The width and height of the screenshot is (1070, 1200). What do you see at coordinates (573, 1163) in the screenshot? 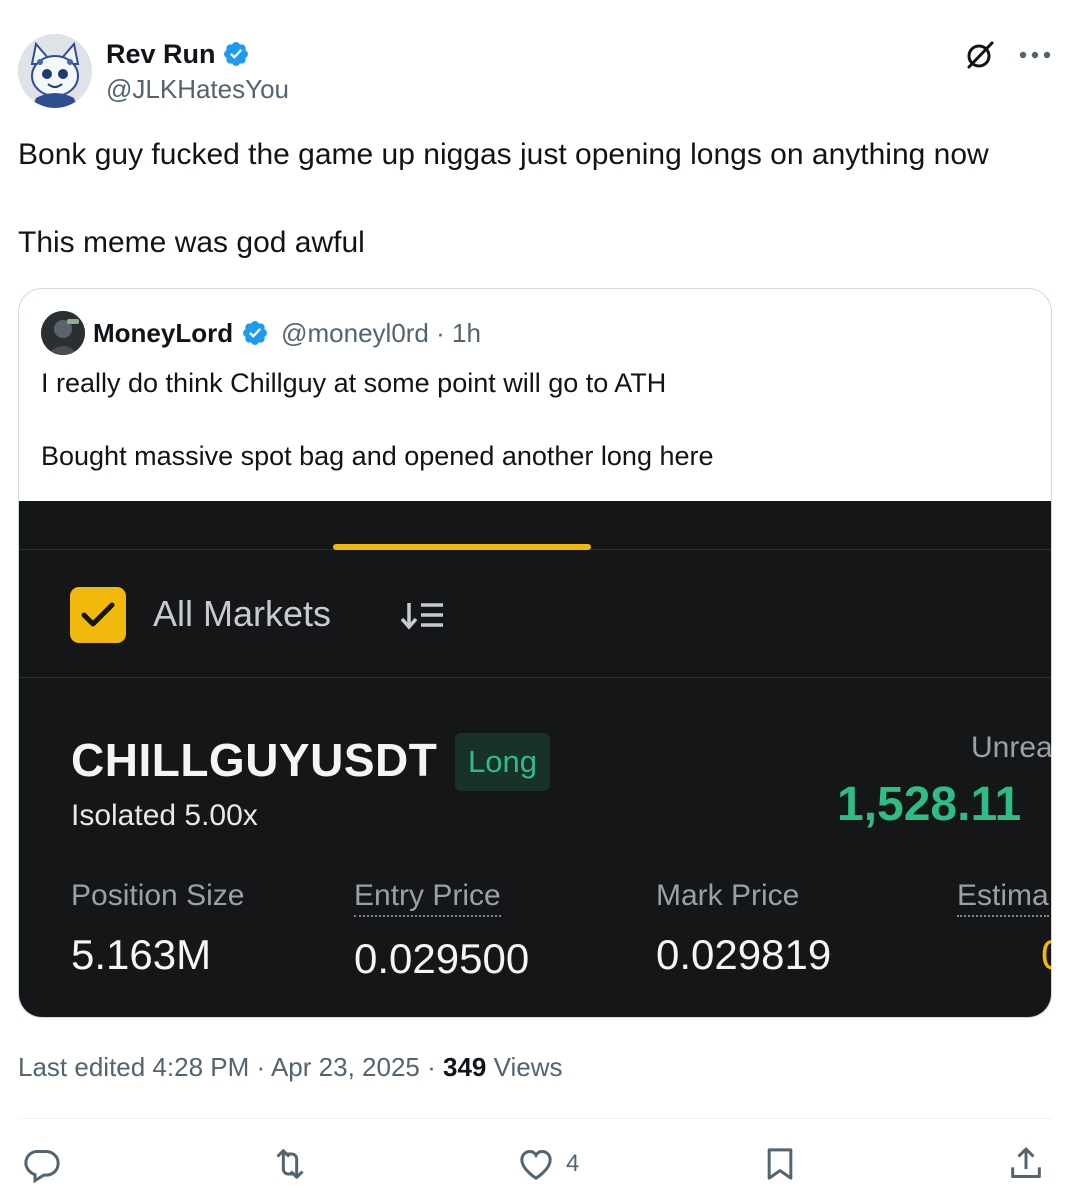
I see `like-count: 4` at bounding box center [573, 1163].